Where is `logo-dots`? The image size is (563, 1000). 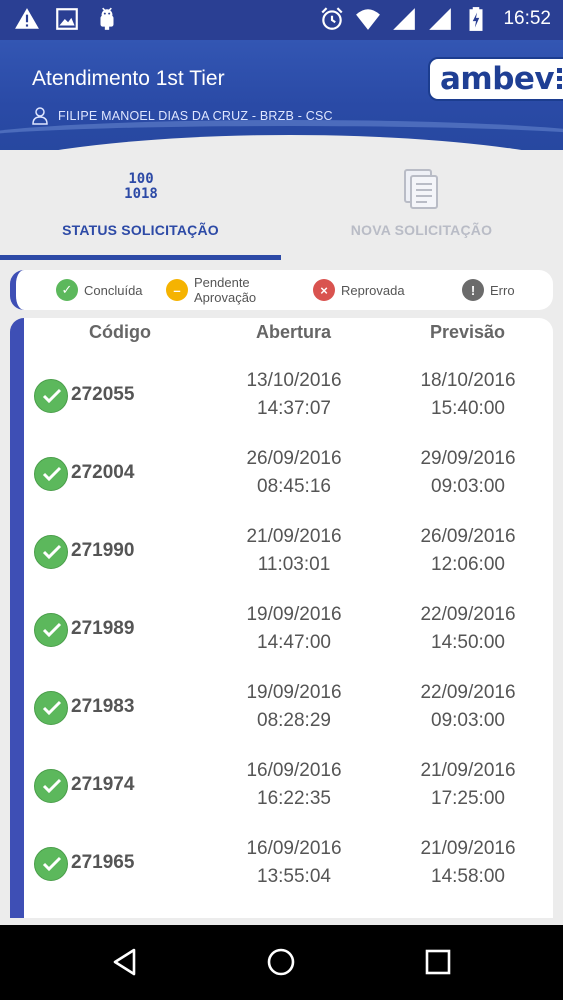 logo-dots is located at coordinates (559, 80).